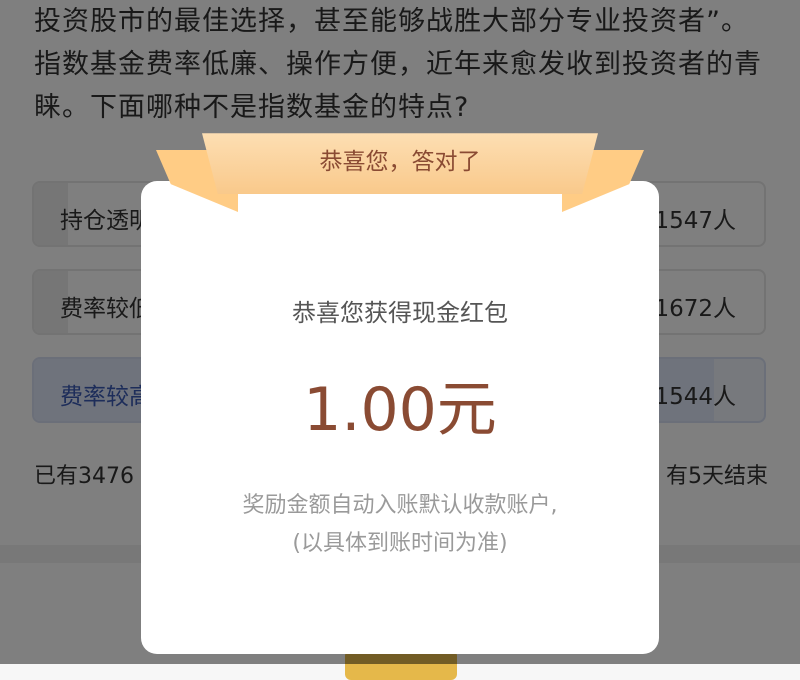 The width and height of the screenshot is (800, 680). Describe the element at coordinates (400, 525) in the screenshot. I see `modal-note: 奖励金额自动入账默认收款账户, (以具体到账时间为准)` at that location.